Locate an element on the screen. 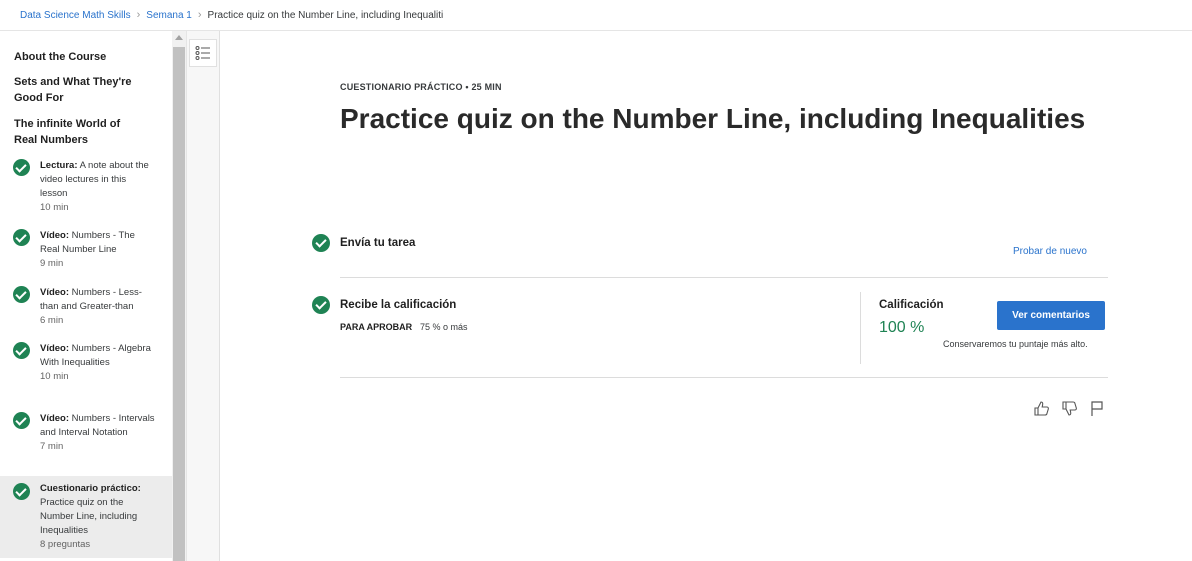 Image resolution: width=1192 pixels, height=561 pixels. grade-label: Calificación is located at coordinates (911, 305).